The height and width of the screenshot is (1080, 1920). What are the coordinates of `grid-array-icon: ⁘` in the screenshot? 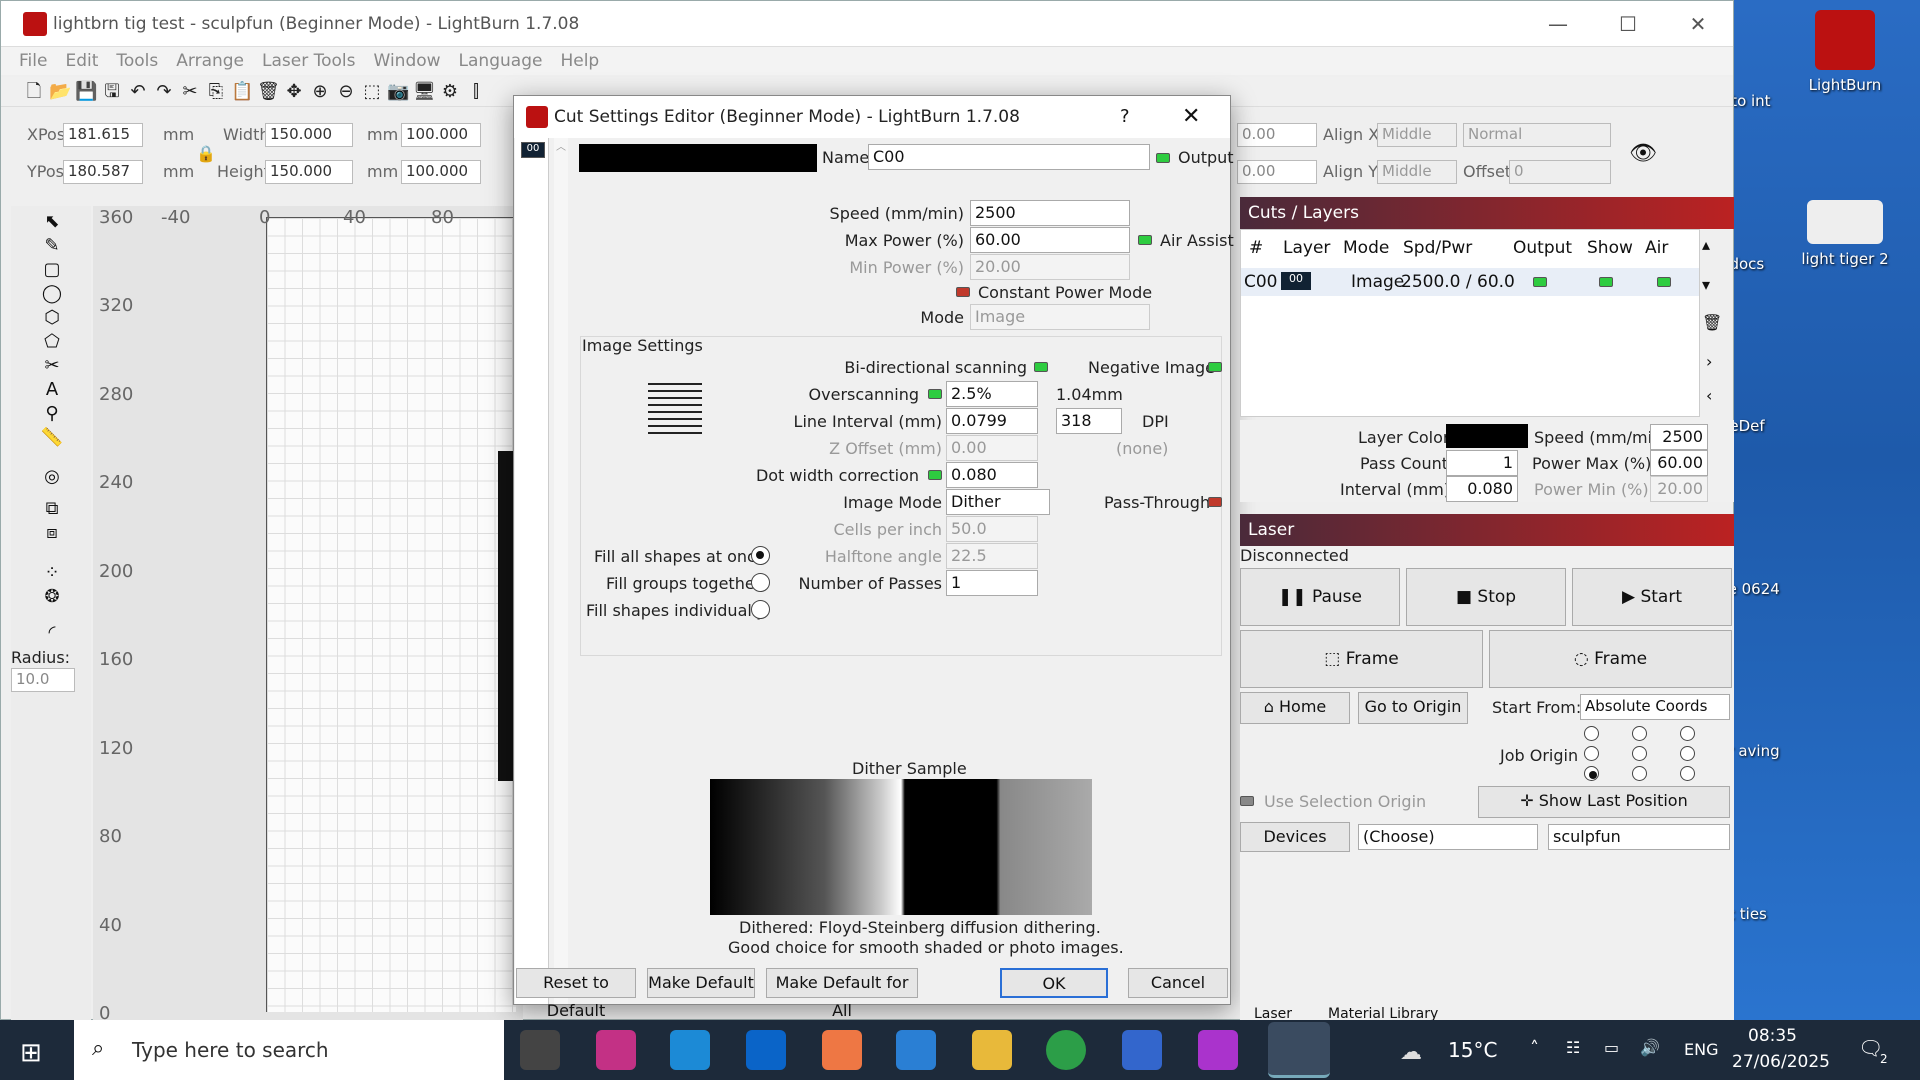 It's located at (52, 573).